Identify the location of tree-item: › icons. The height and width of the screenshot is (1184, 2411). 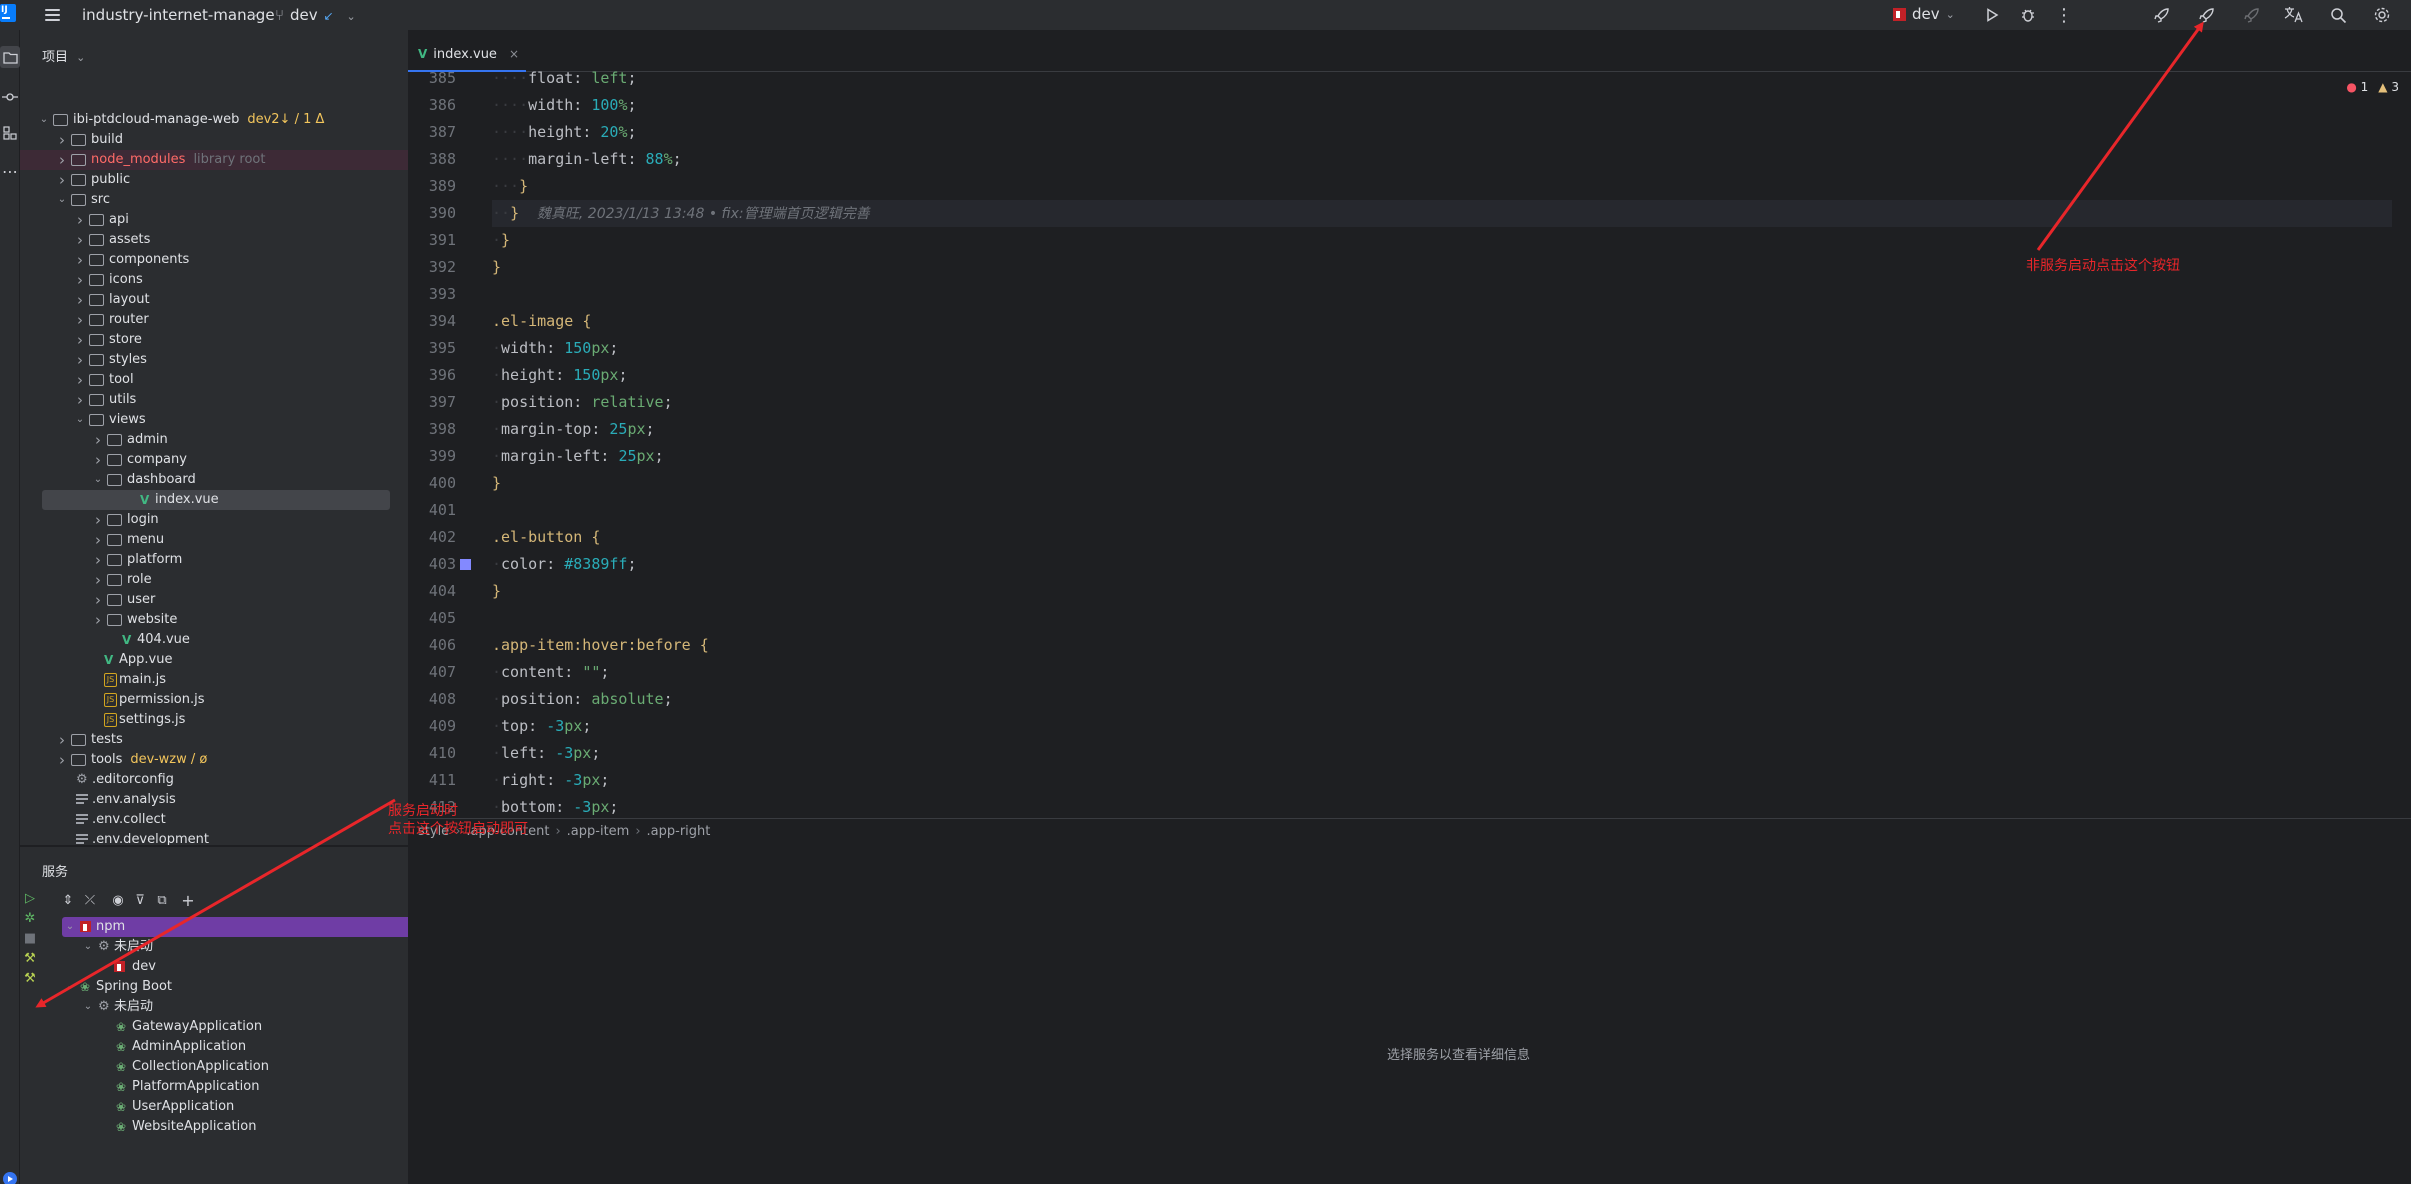
(214, 280).